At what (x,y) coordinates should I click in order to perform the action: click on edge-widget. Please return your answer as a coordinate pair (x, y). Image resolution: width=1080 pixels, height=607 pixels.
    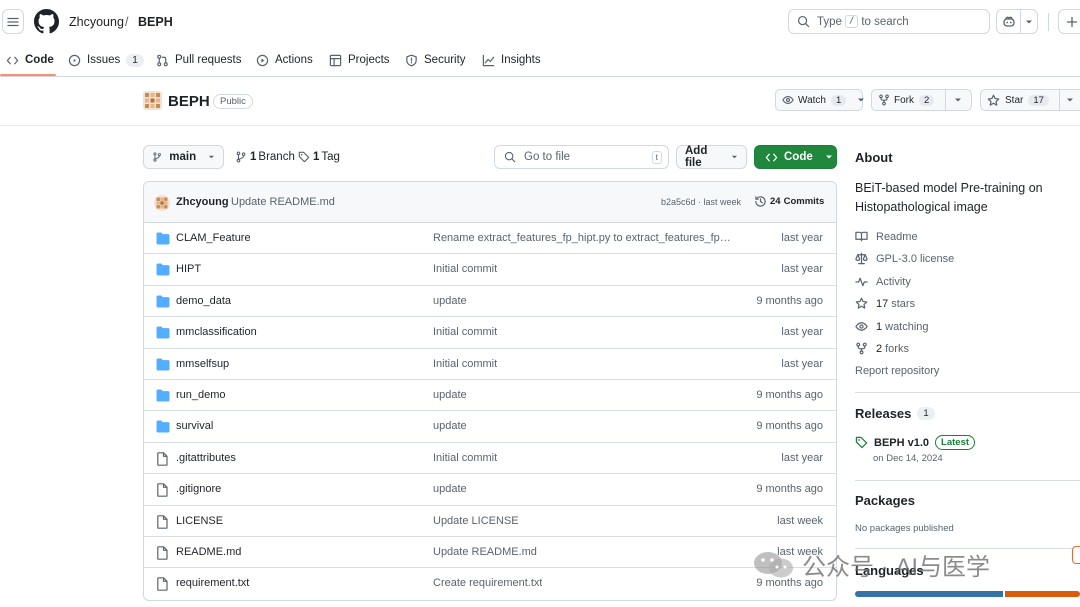
    Looking at the image, I should click on (1076, 555).